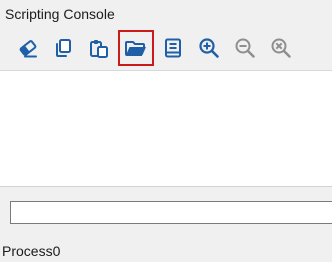 The height and width of the screenshot is (262, 332). I want to click on open-script-button, so click(136, 48).